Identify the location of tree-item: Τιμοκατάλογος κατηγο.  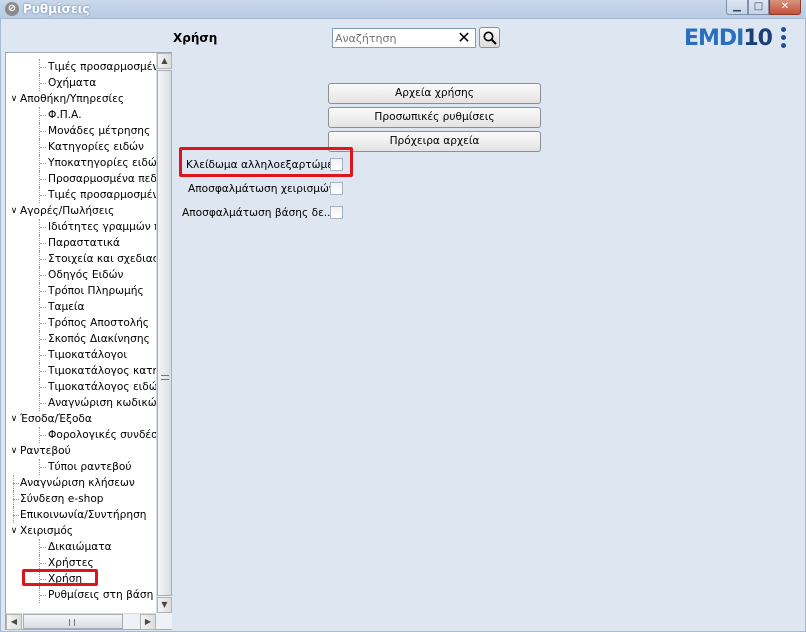
(81, 371).